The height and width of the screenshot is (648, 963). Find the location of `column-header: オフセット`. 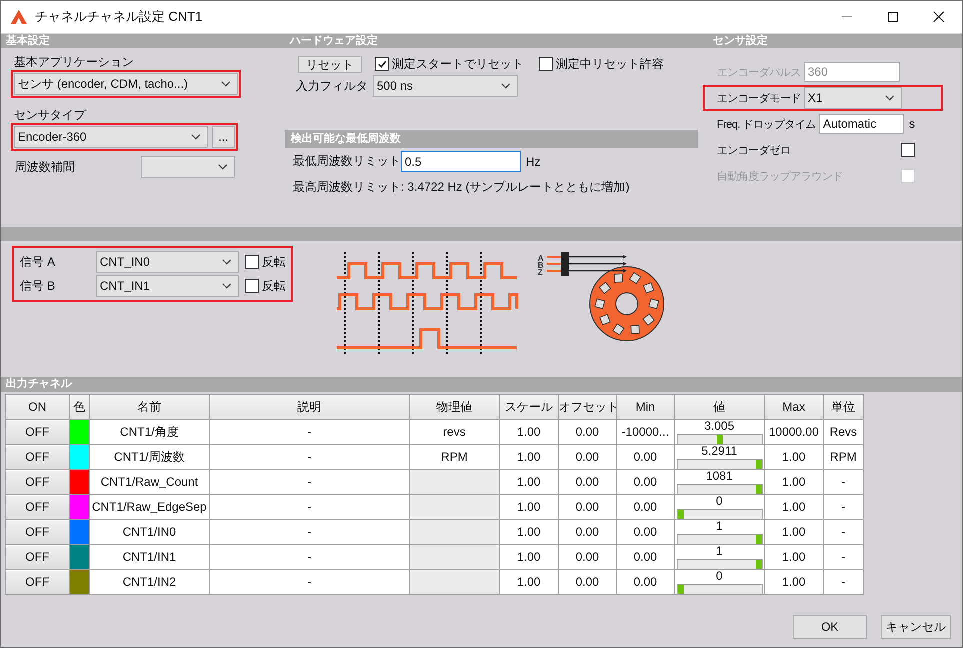

column-header: オフセット is located at coordinates (587, 407).